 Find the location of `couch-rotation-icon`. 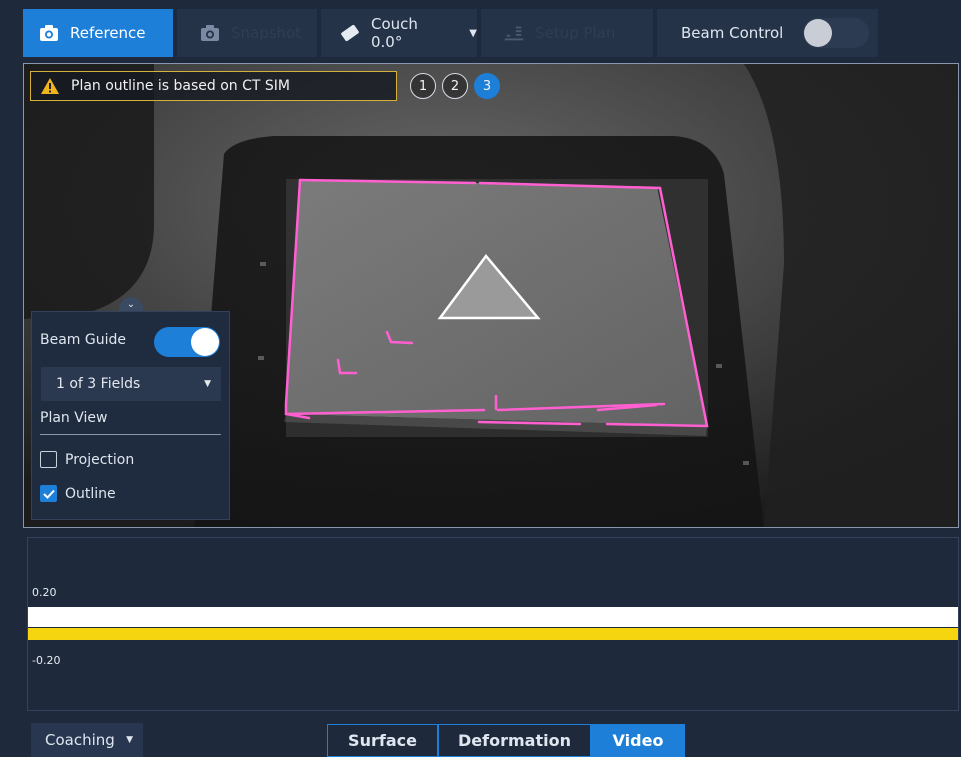

couch-rotation-icon is located at coordinates (350, 33).